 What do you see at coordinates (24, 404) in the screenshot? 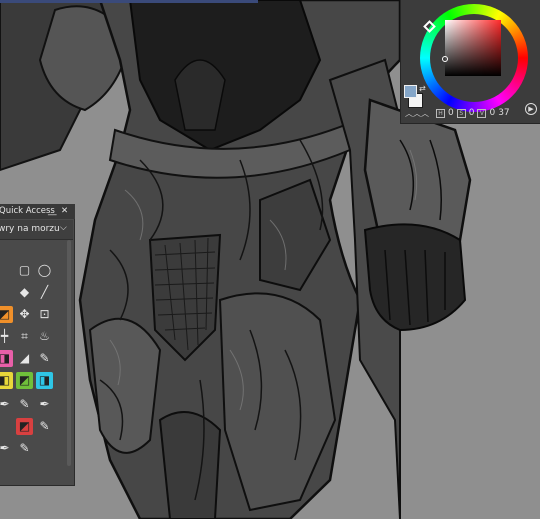
I see `pencil-icon: ✎` at bounding box center [24, 404].